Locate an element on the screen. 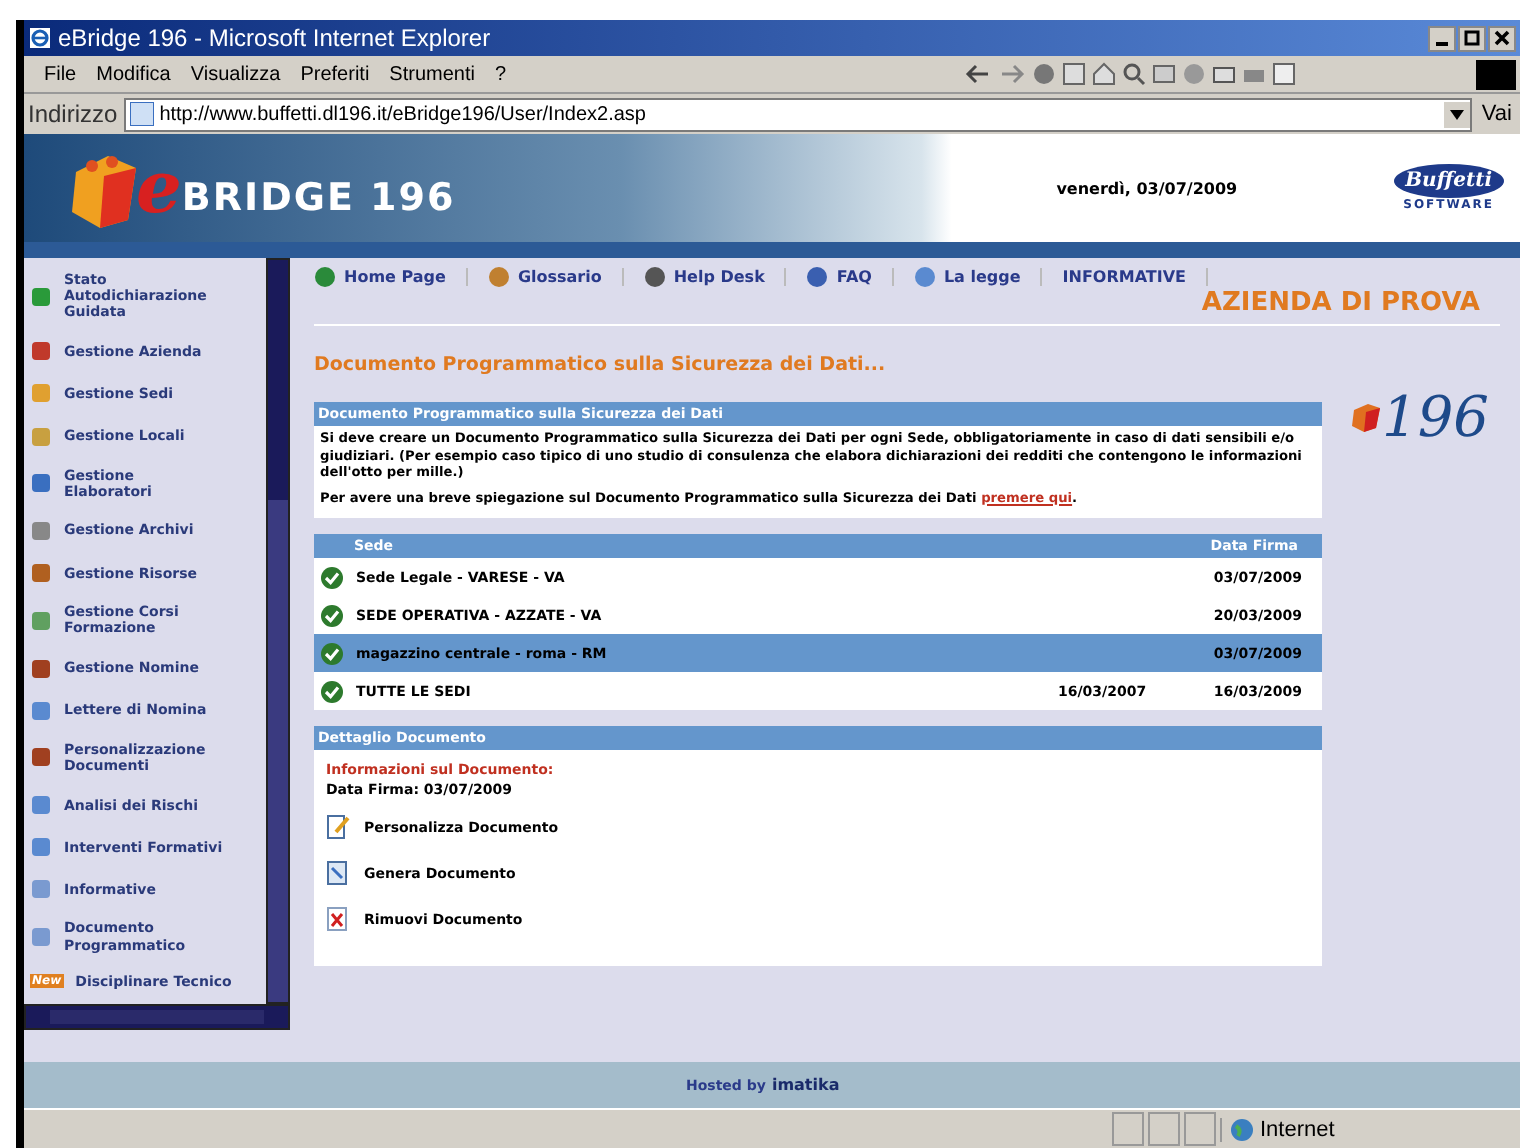 The image size is (1520, 1148). nav-link: Glossario is located at coordinates (544, 277).